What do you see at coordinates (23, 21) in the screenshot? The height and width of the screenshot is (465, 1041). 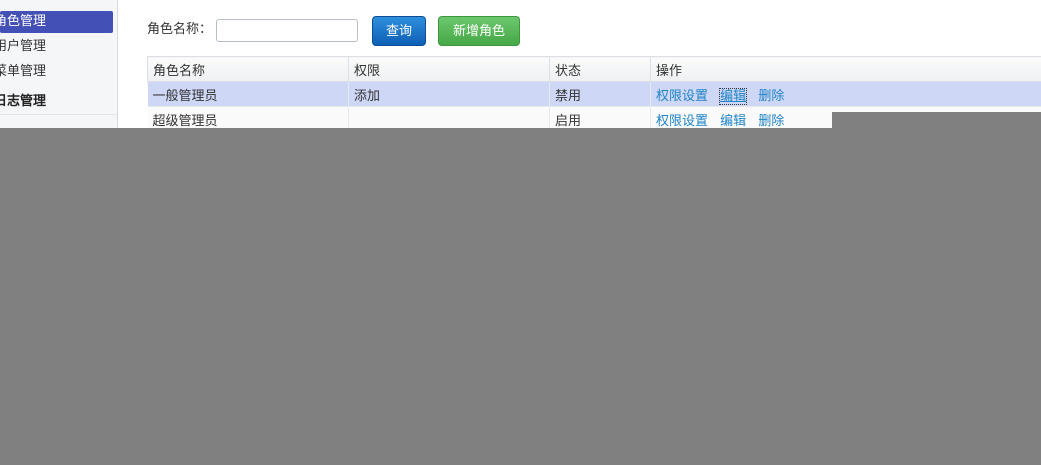 I see `sidebar-item-label: 角色管理` at bounding box center [23, 21].